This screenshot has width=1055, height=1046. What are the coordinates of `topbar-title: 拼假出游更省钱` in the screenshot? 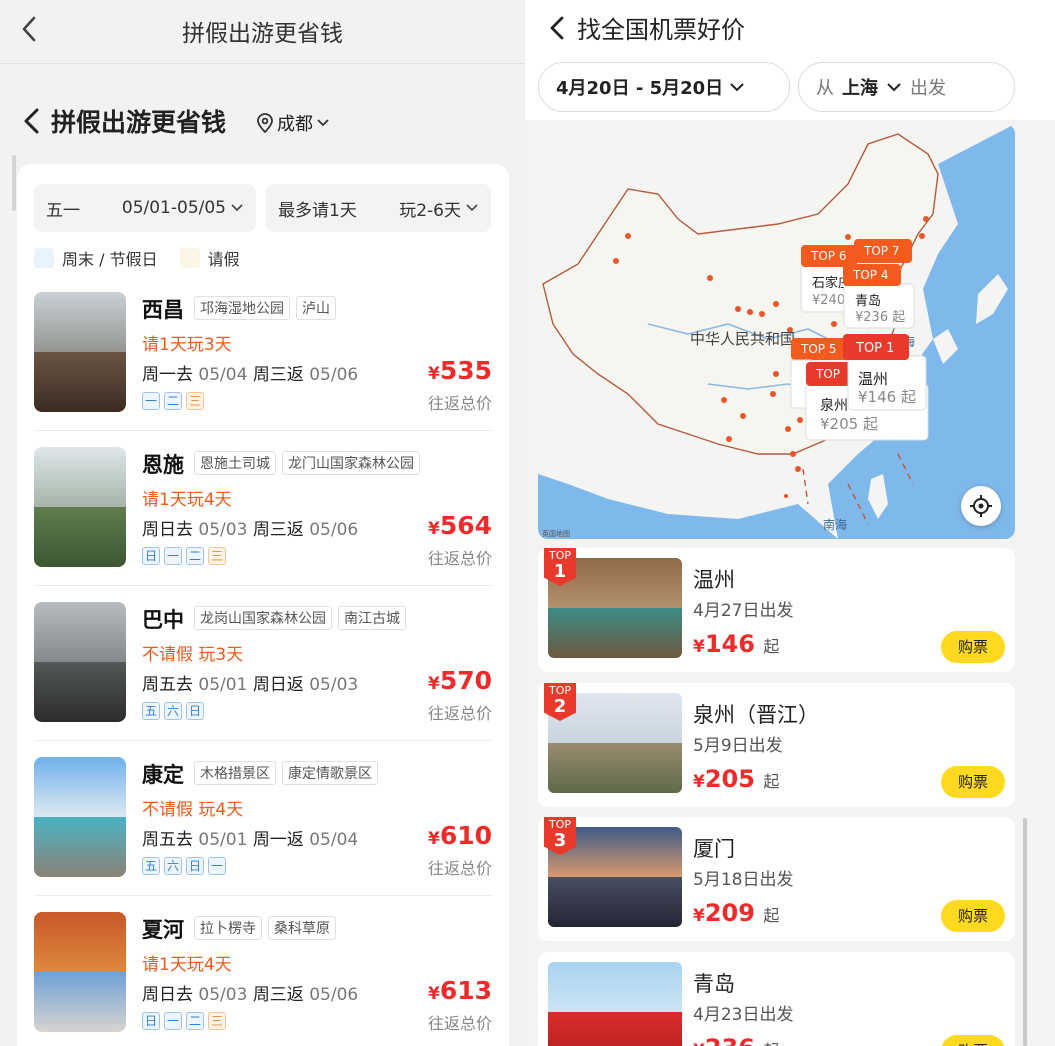 It's located at (262, 34).